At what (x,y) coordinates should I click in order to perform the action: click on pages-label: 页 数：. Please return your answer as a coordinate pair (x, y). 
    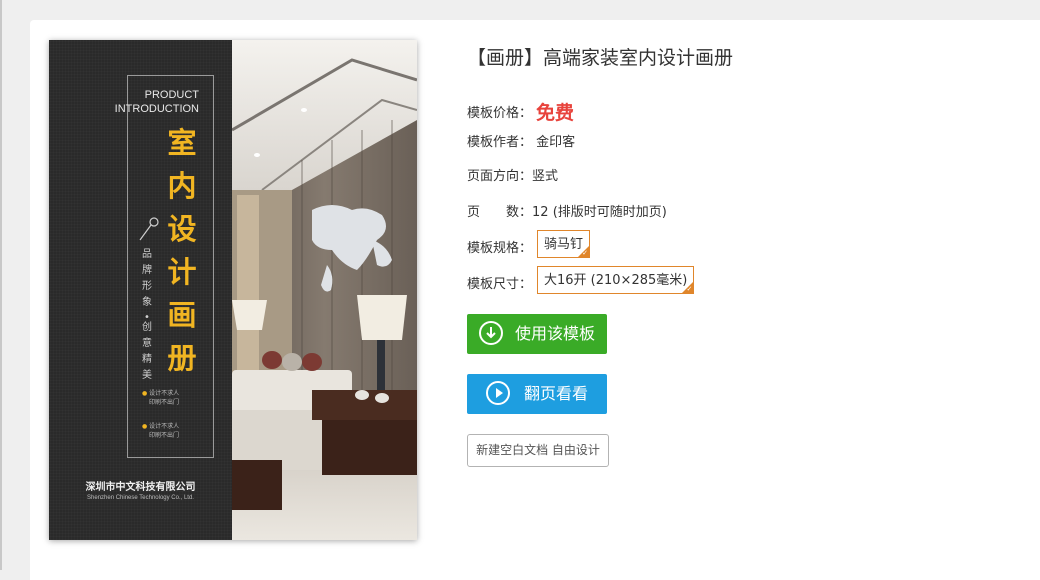
    Looking at the image, I should click on (500, 212).